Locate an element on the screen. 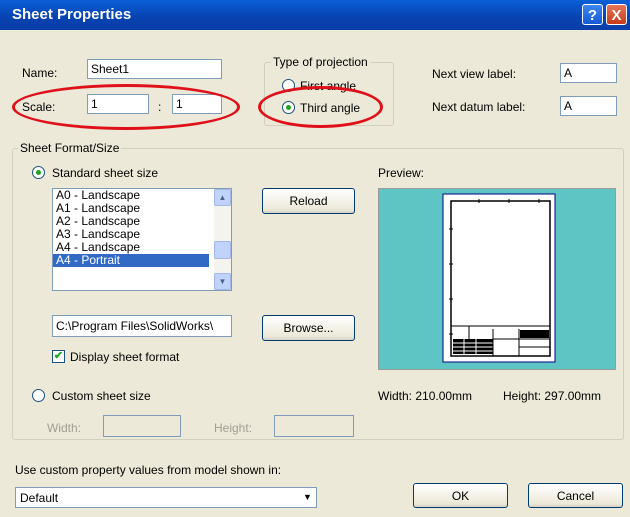 The image size is (630, 517). custom-width-input is located at coordinates (142, 426).